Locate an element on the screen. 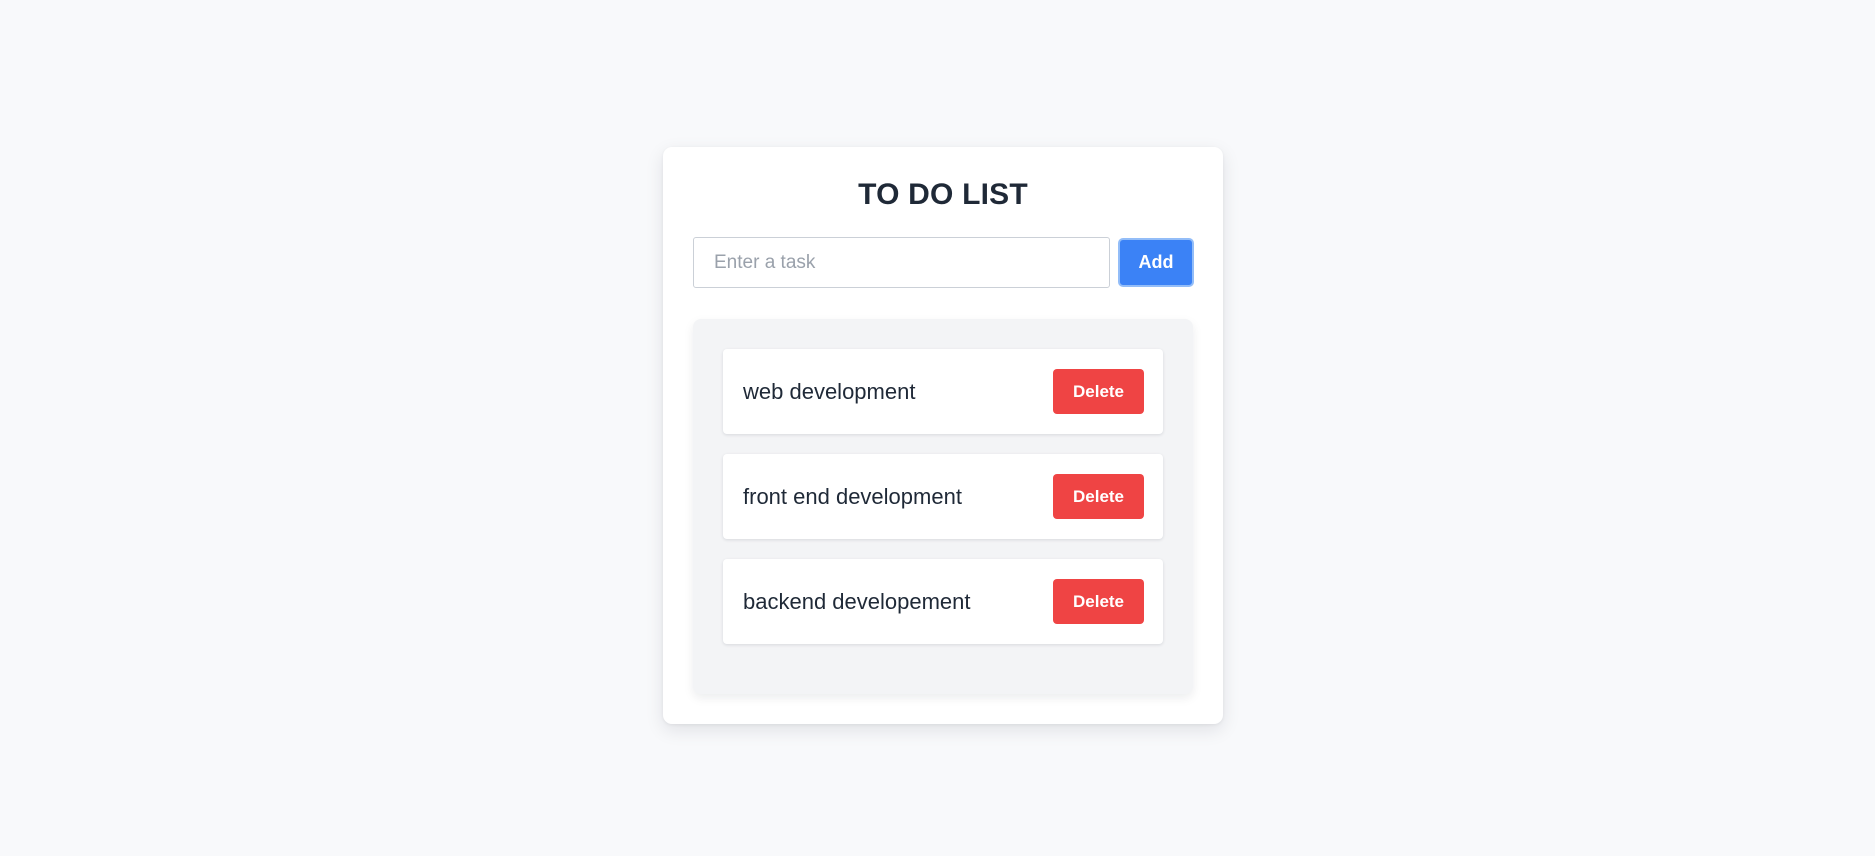 This screenshot has width=1875, height=856. task-text: web development is located at coordinates (829, 391).